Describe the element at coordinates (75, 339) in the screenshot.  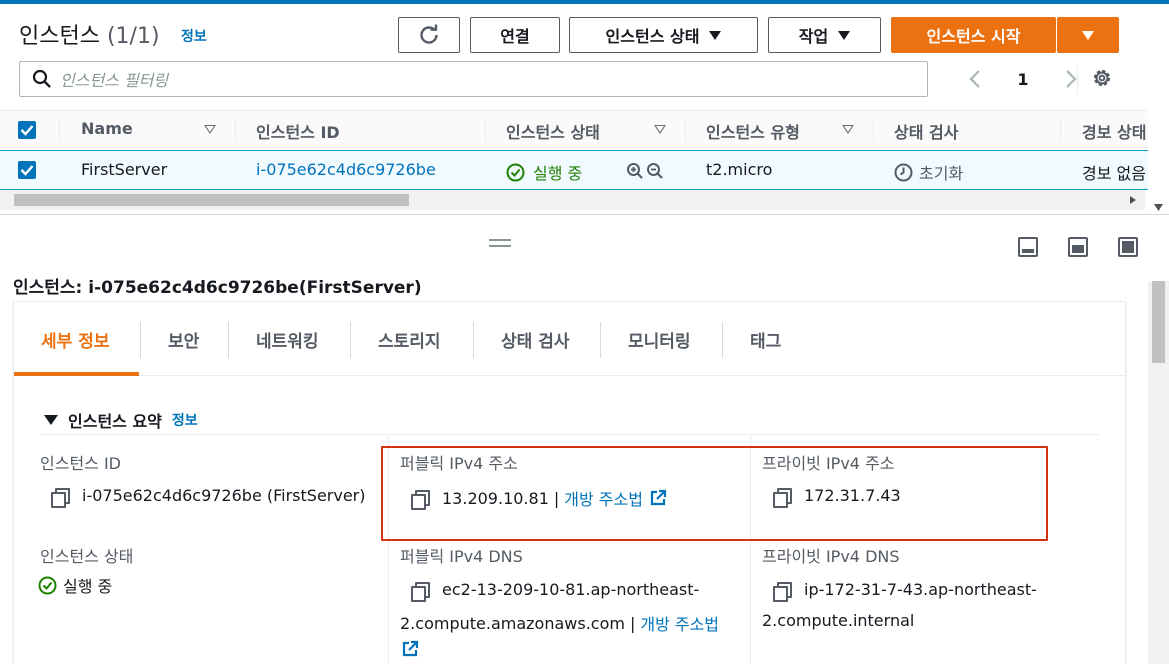
I see `tab-details: 세부 정보` at that location.